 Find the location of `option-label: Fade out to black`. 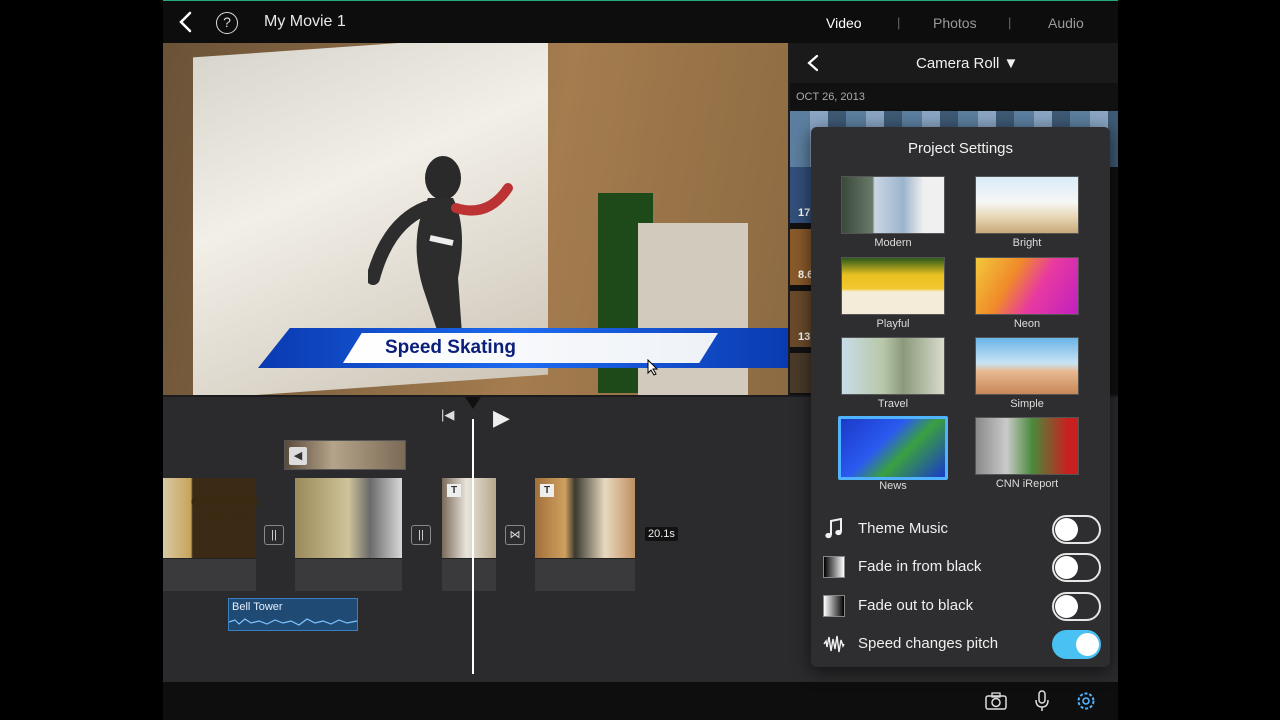

option-label: Fade out to black is located at coordinates (916, 605).